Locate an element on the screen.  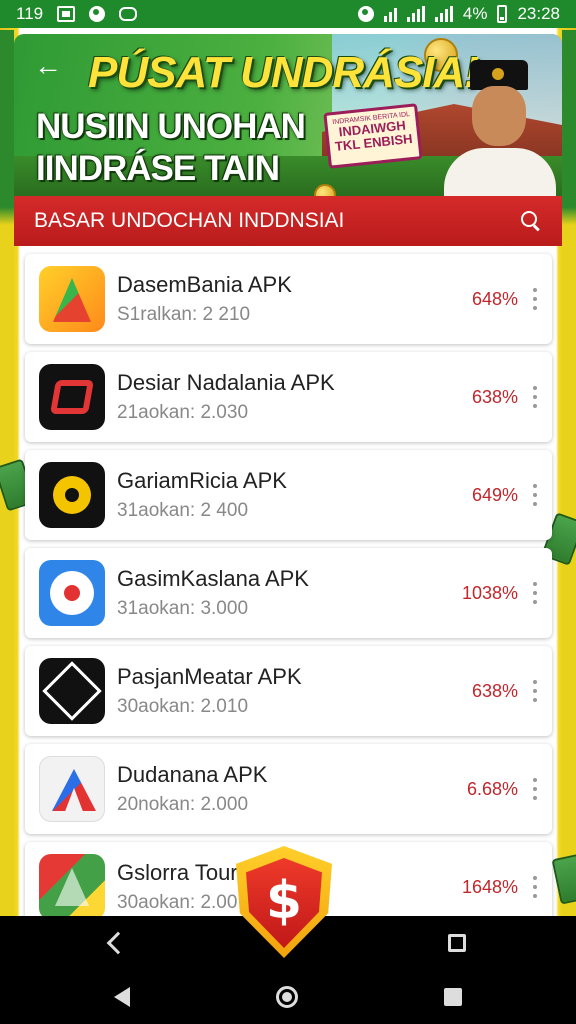
status-bar: 119 4% 23:28 is located at coordinates (288, 14).